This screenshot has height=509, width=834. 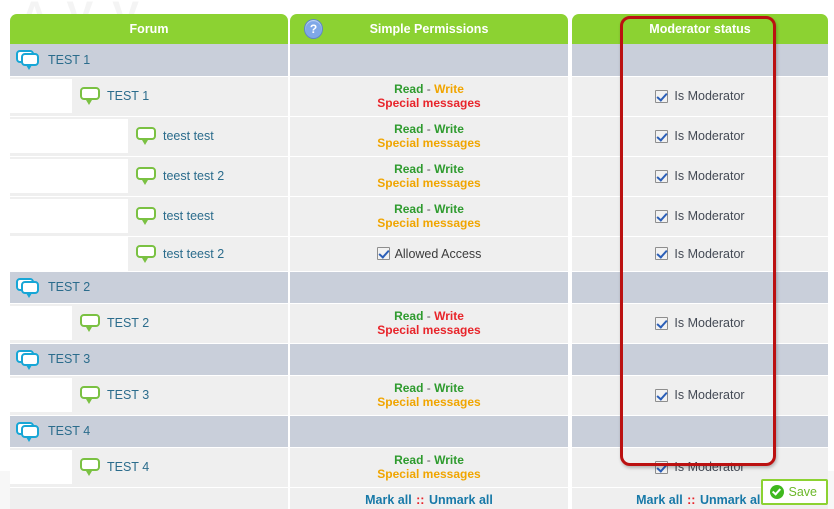 I want to click on column-header-forum: Forum, so click(x=149, y=29).